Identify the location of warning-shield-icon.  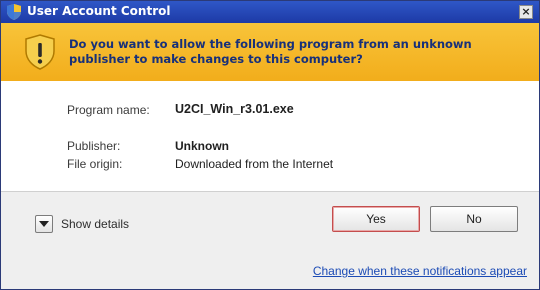
(40, 52).